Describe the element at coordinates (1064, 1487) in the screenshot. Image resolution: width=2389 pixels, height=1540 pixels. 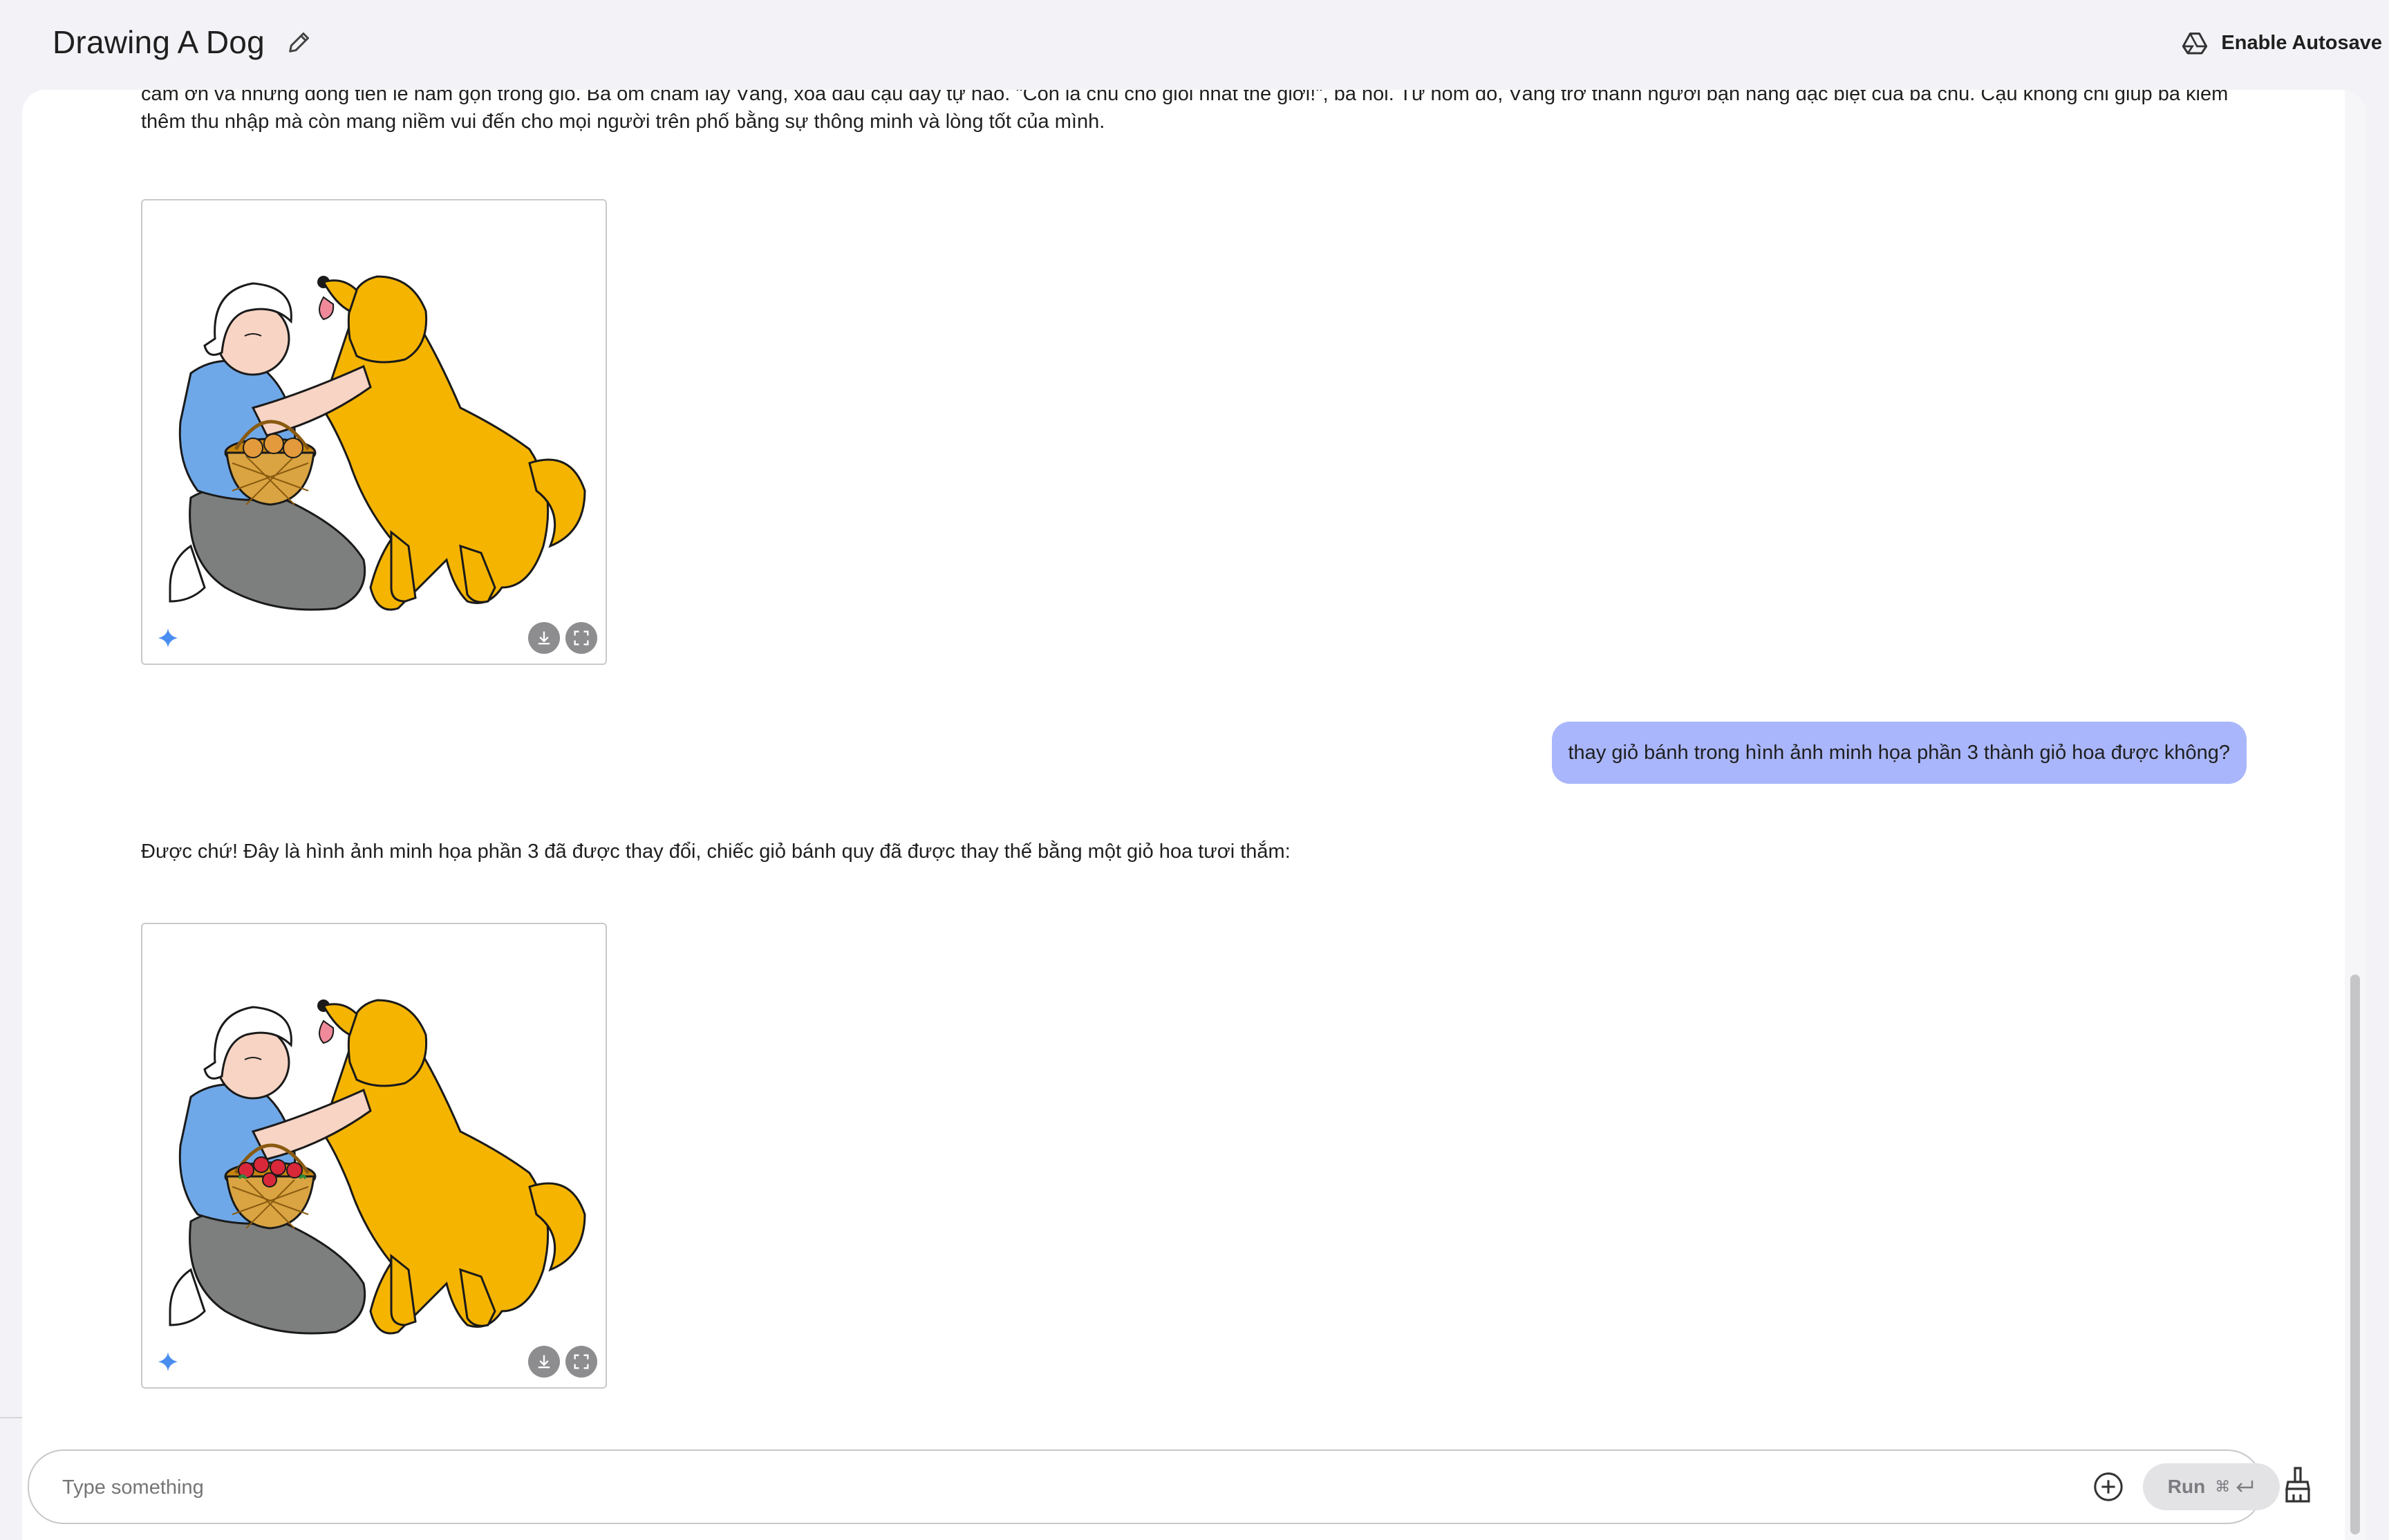
I see `prompt-input` at that location.